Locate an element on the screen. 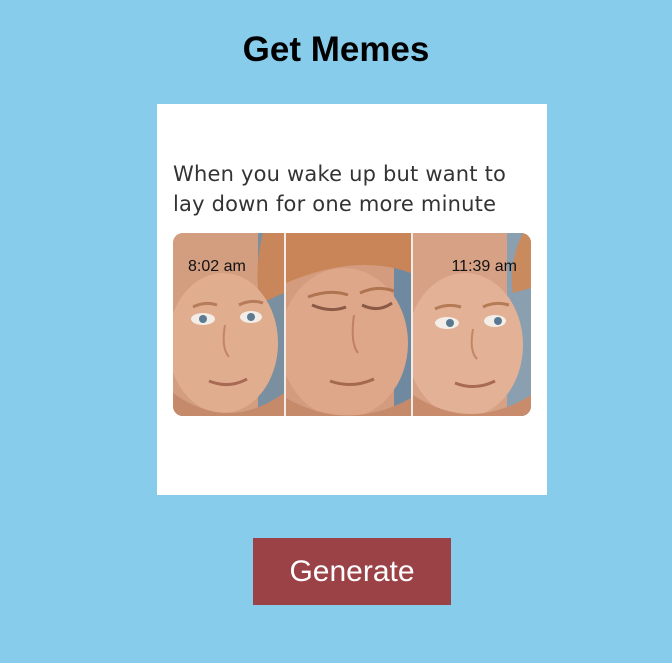  time-label-start: 8:02 am is located at coordinates (217, 266).